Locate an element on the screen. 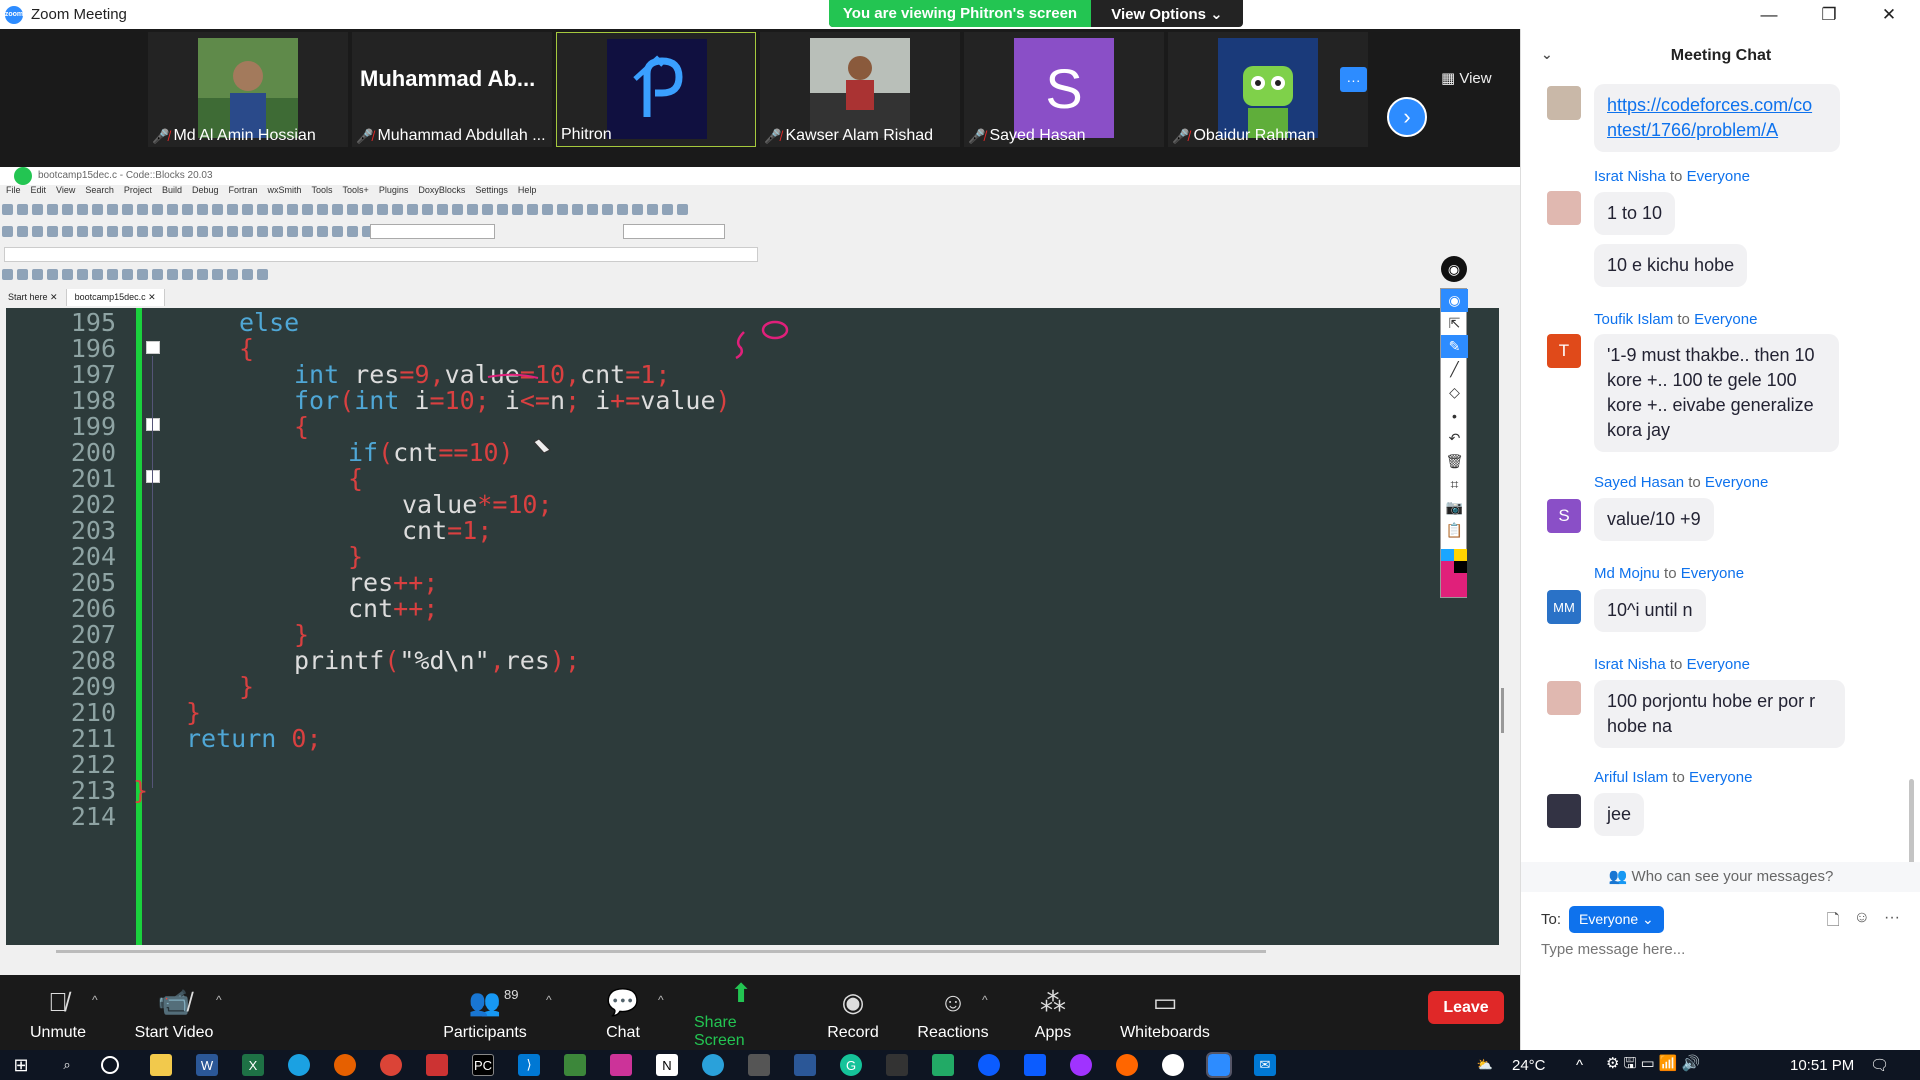 This screenshot has width=1920, height=1080. line-icon: ╱ is located at coordinates (1454, 369).